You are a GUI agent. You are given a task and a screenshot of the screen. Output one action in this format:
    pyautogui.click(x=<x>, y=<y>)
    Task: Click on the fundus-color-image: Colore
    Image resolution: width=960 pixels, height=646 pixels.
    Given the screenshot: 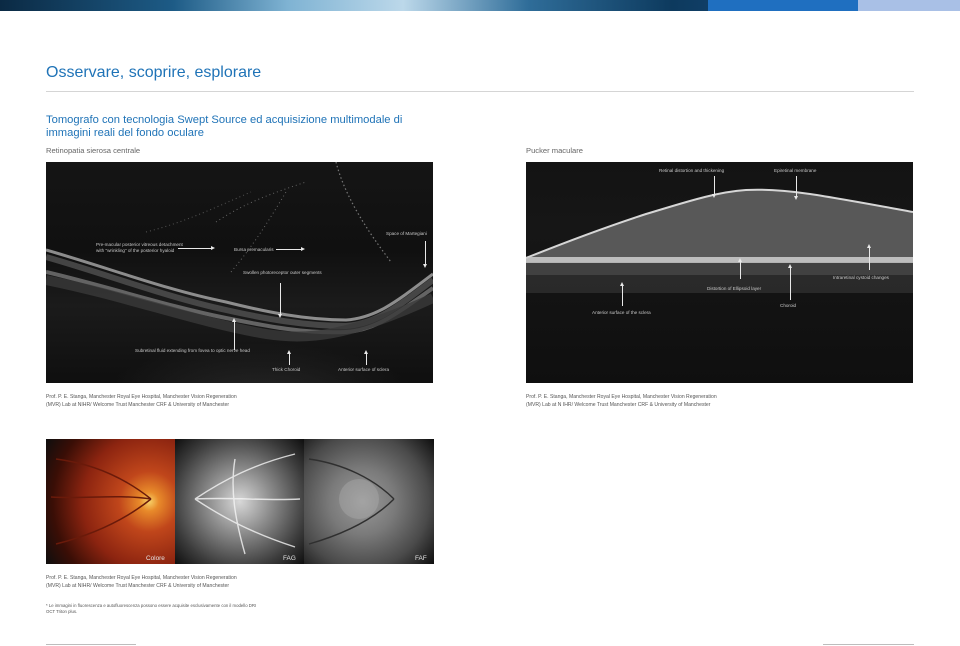 What is the action you would take?
    pyautogui.click(x=110, y=501)
    